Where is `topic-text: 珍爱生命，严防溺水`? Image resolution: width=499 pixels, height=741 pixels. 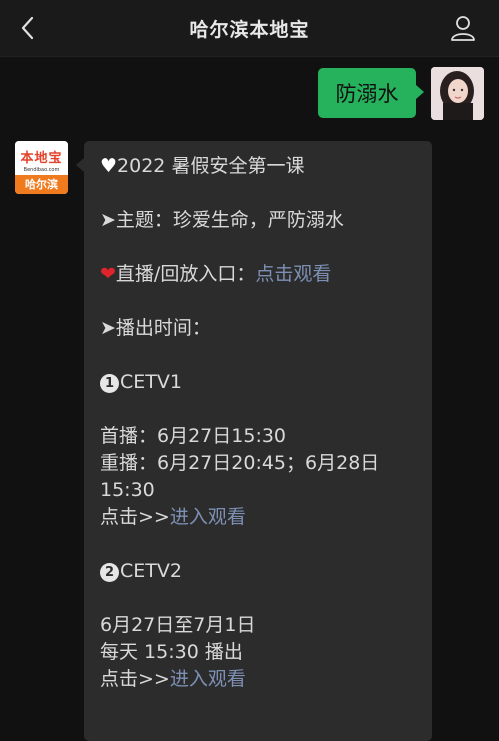 topic-text: 珍爱生命，严防溺水 is located at coordinates (258, 220).